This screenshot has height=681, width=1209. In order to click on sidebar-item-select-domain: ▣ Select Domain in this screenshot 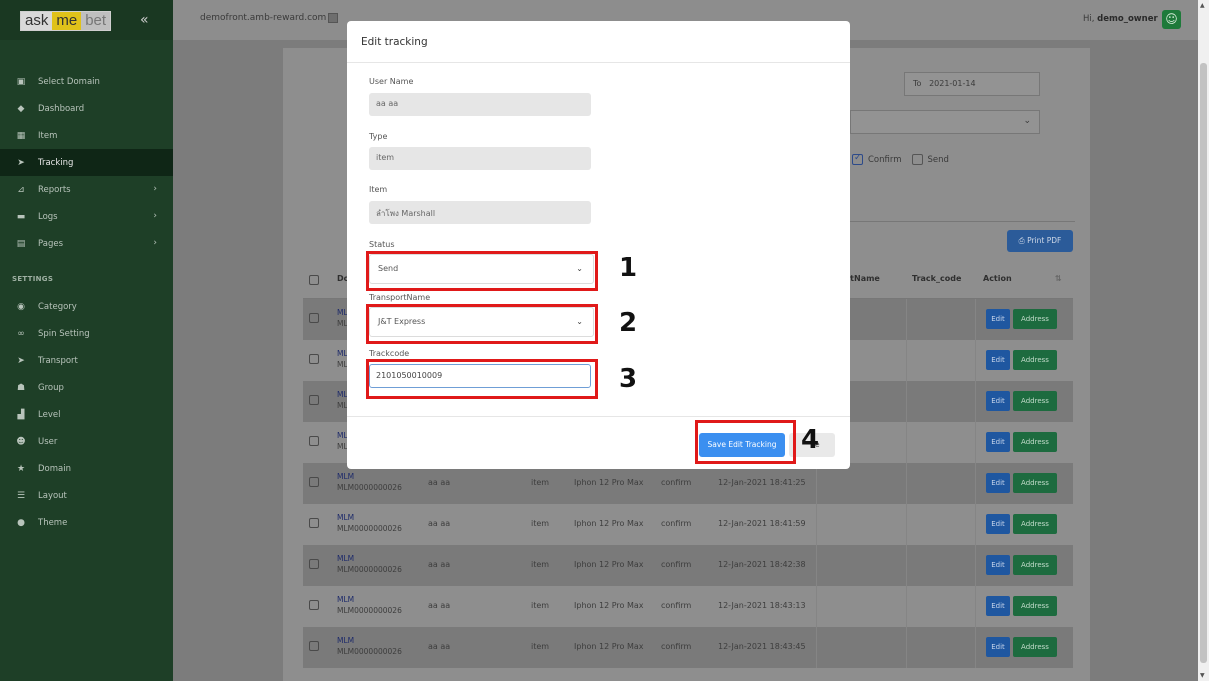, I will do `click(86, 81)`.